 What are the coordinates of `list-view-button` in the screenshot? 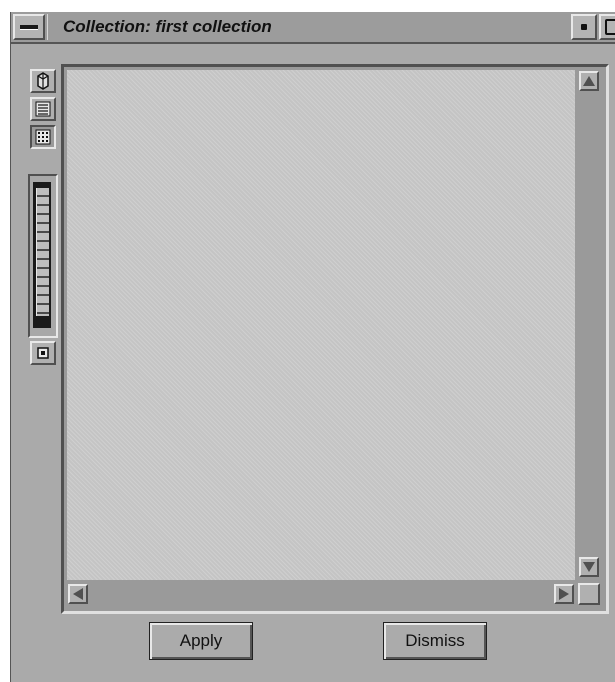 It's located at (43, 109).